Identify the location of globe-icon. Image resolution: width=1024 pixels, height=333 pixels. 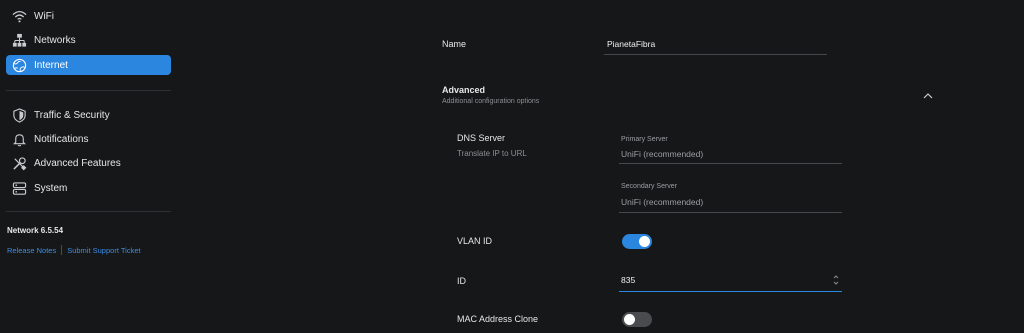
(19, 65).